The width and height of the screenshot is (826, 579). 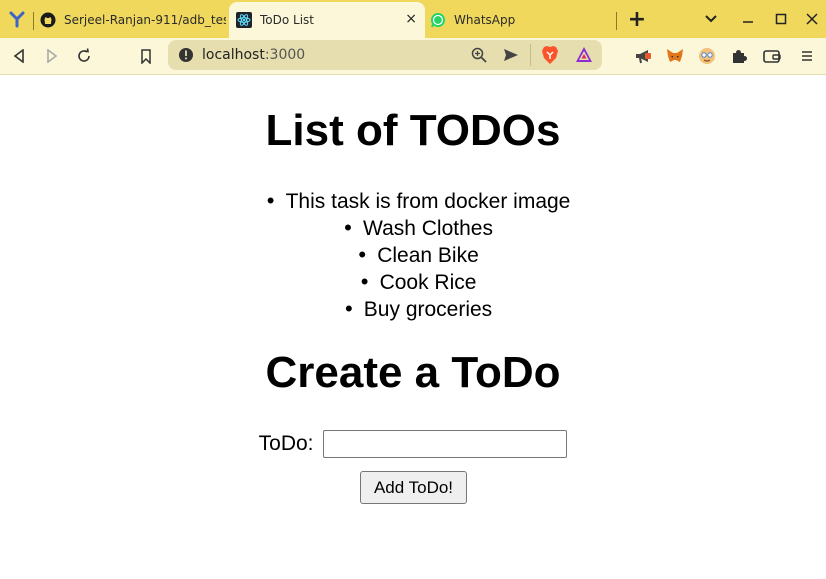 I want to click on brave-rewards-icon, so click(x=584, y=57).